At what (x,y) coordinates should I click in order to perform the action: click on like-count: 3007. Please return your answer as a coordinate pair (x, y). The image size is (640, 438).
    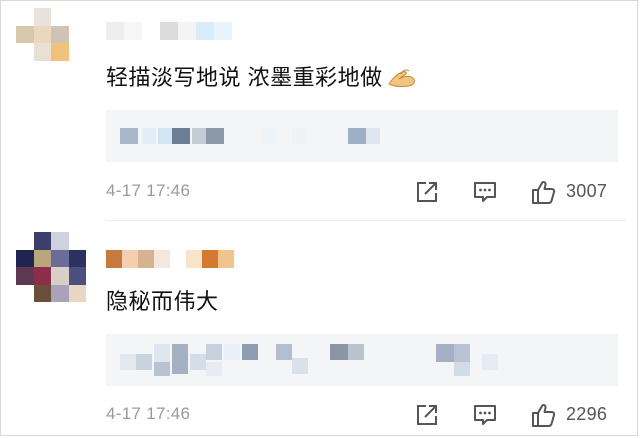
    Looking at the image, I should click on (587, 191).